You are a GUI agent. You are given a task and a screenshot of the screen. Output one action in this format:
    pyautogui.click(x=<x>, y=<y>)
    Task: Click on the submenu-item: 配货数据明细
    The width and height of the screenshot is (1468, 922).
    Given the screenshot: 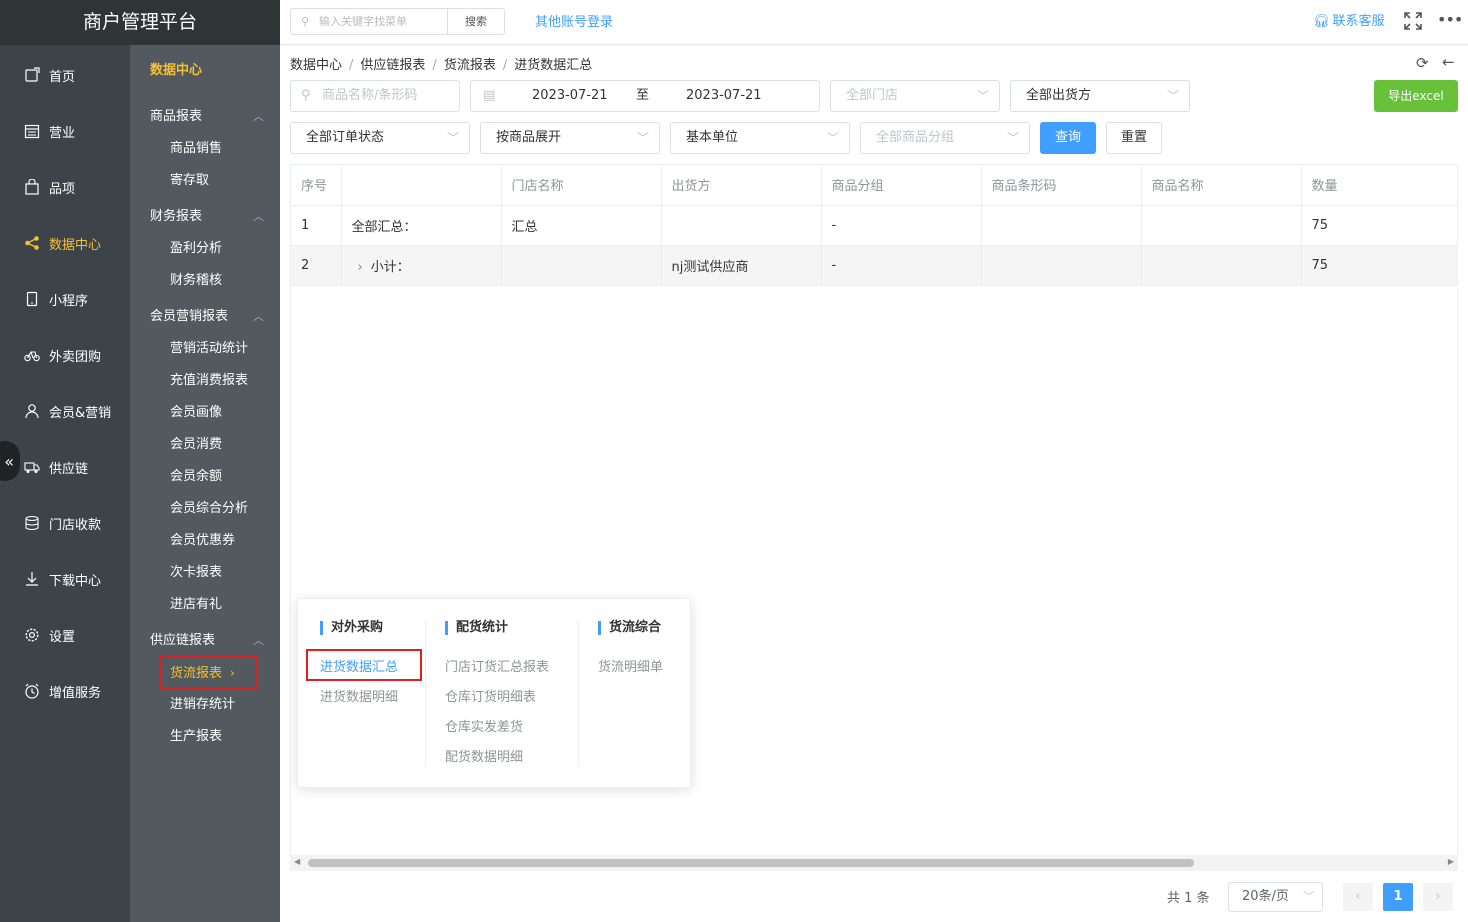 What is the action you would take?
    pyautogui.click(x=497, y=762)
    